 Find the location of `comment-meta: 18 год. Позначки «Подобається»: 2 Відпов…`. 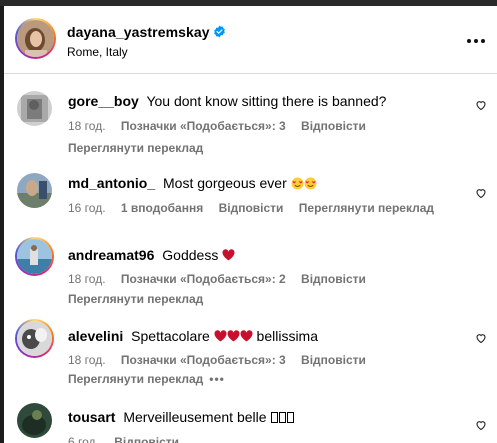

comment-meta: 18 год. Позначки «Подобається»: 2 Відпов… is located at coordinates (223, 279).